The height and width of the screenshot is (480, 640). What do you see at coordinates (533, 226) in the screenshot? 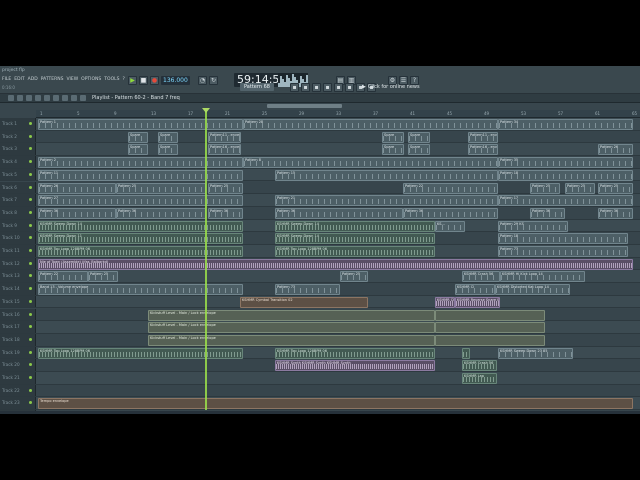
I see `clip: Pattern 29 KS` at bounding box center [533, 226].